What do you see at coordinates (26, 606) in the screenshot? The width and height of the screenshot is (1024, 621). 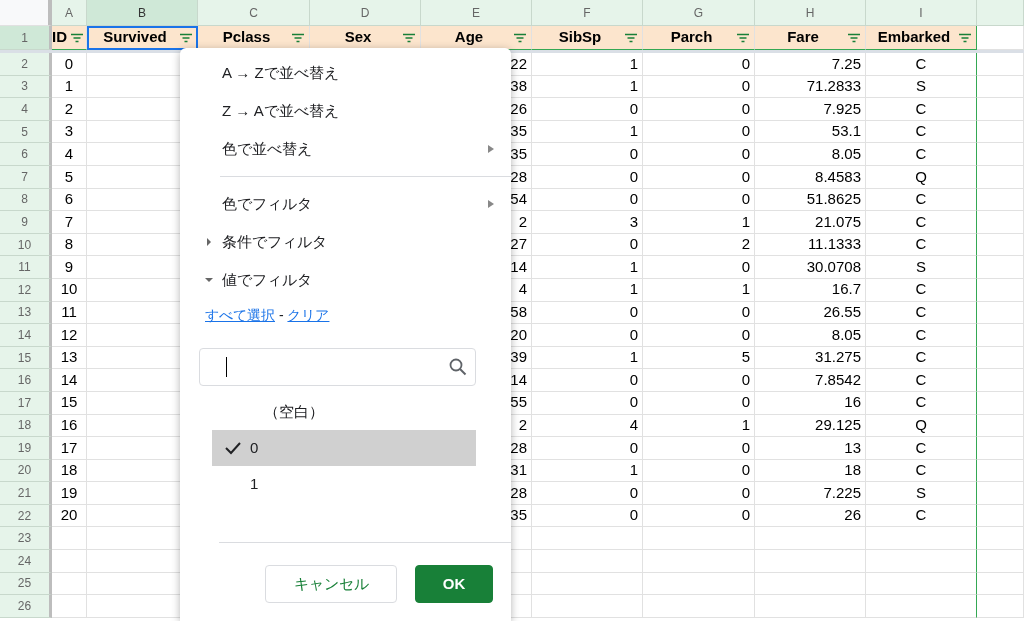 I see `row-header: 26` at bounding box center [26, 606].